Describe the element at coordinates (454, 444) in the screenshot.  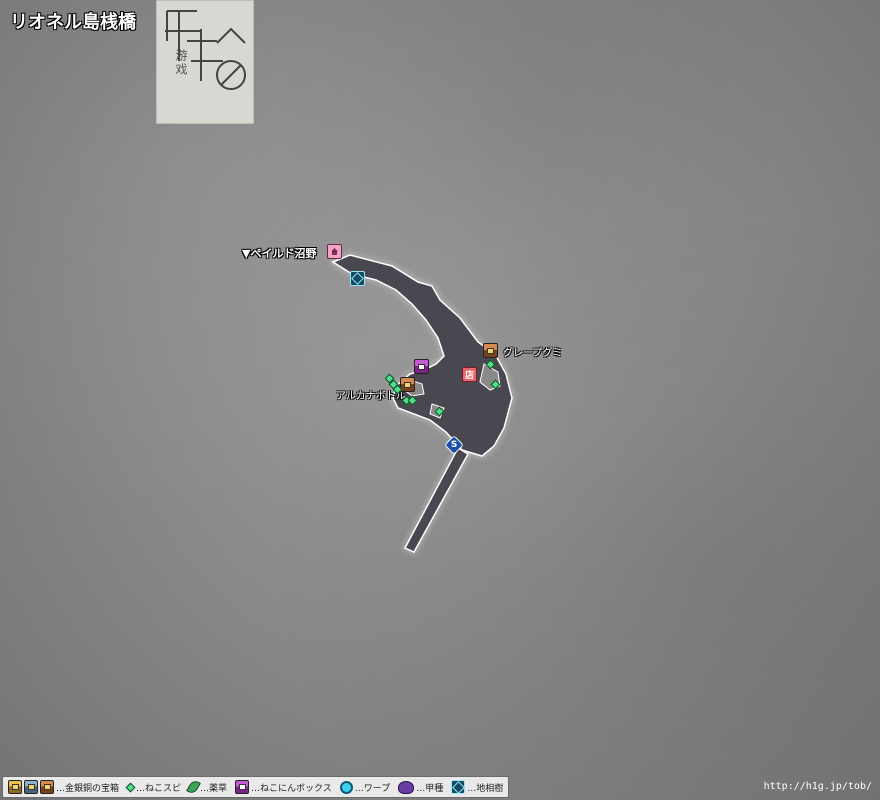
I see `save-label: S` at that location.